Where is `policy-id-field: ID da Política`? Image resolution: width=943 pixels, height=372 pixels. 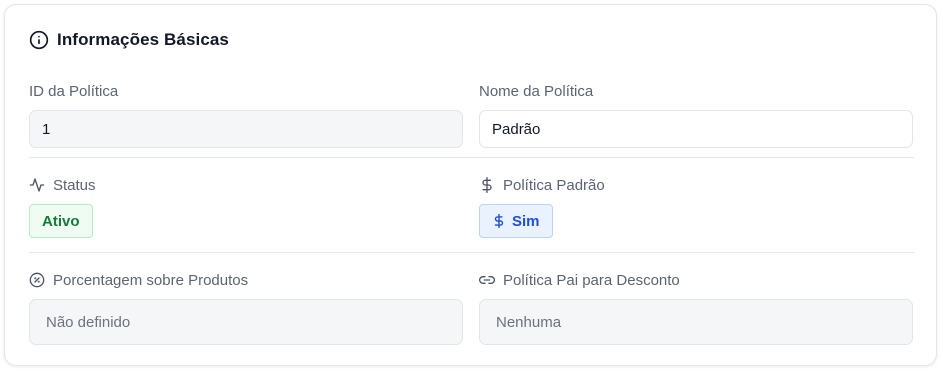
policy-id-field: ID da Política is located at coordinates (246, 114).